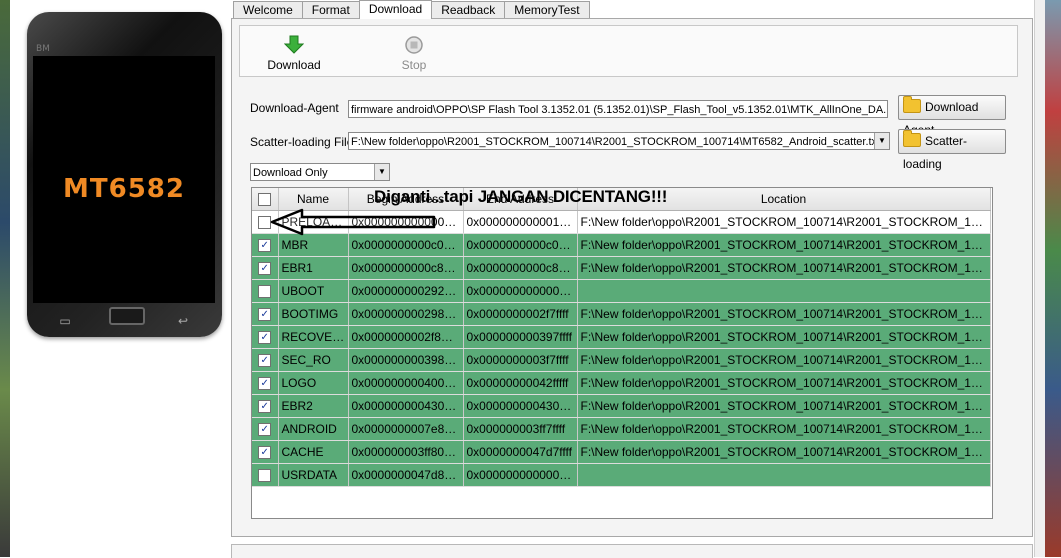 The image size is (1061, 558). What do you see at coordinates (406, 383) in the screenshot?
I see `cell-begin-address: 0x0000000004000000` at bounding box center [406, 383].